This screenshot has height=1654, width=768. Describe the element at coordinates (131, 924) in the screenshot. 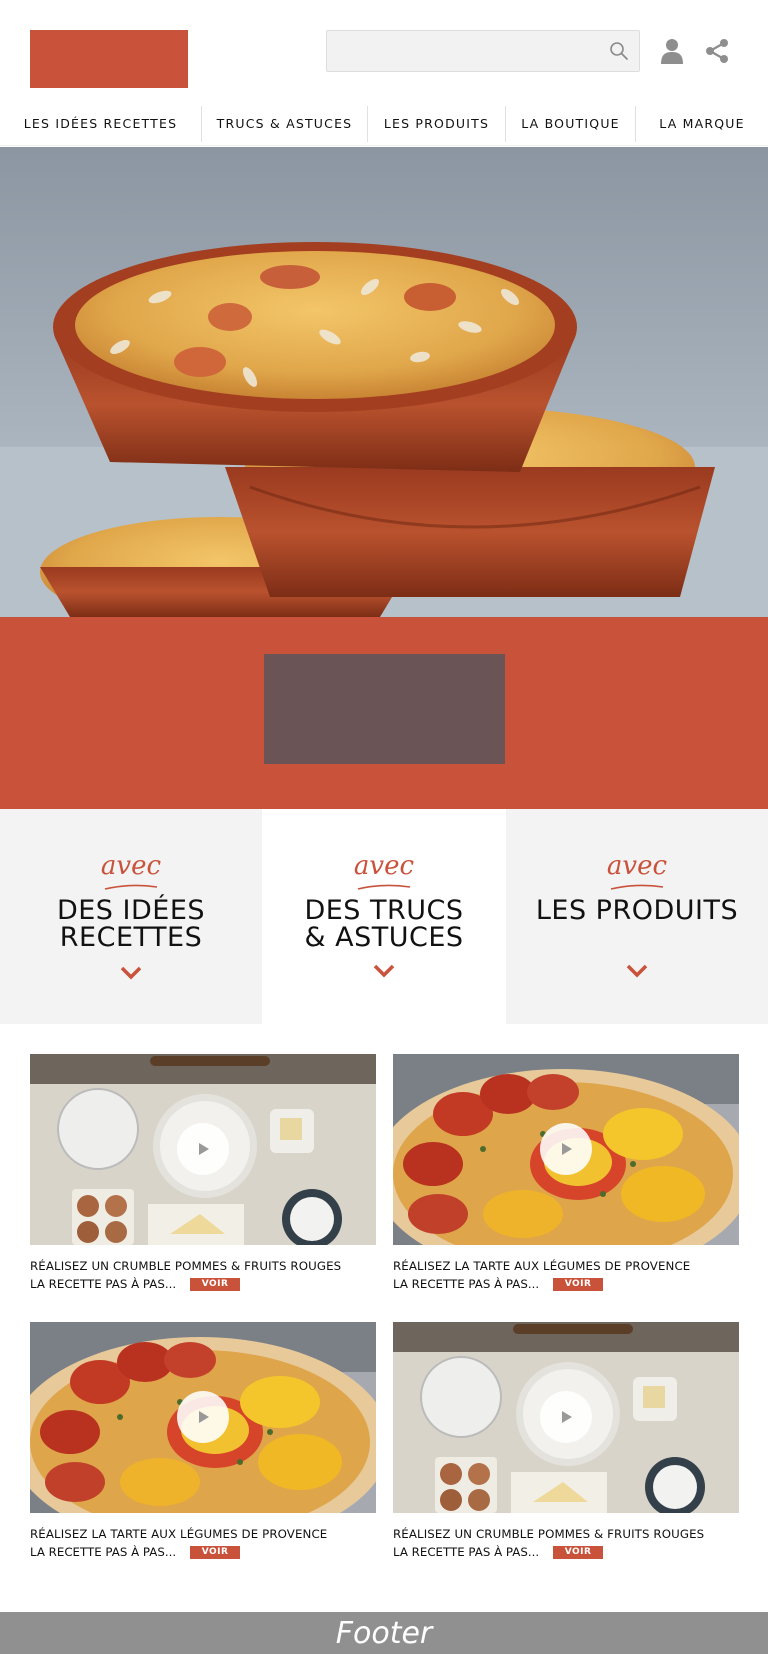

I see `category-title: DES IDÉES RECETTES` at that location.